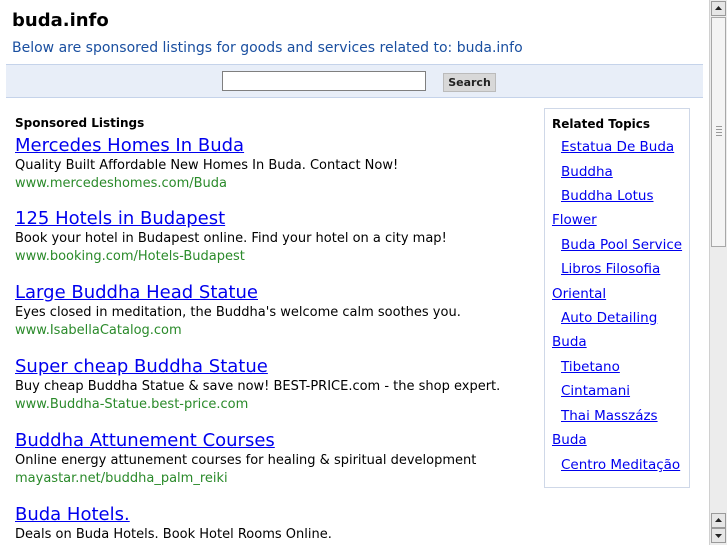 Image resolution: width=727 pixels, height=545 pixels. What do you see at coordinates (275, 146) in the screenshot?
I see `listing-title-link: Mercedes Homes In Buda` at bounding box center [275, 146].